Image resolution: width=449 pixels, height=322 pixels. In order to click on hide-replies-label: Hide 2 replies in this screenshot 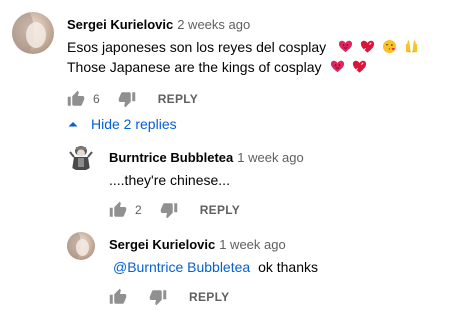, I will do `click(134, 124)`.